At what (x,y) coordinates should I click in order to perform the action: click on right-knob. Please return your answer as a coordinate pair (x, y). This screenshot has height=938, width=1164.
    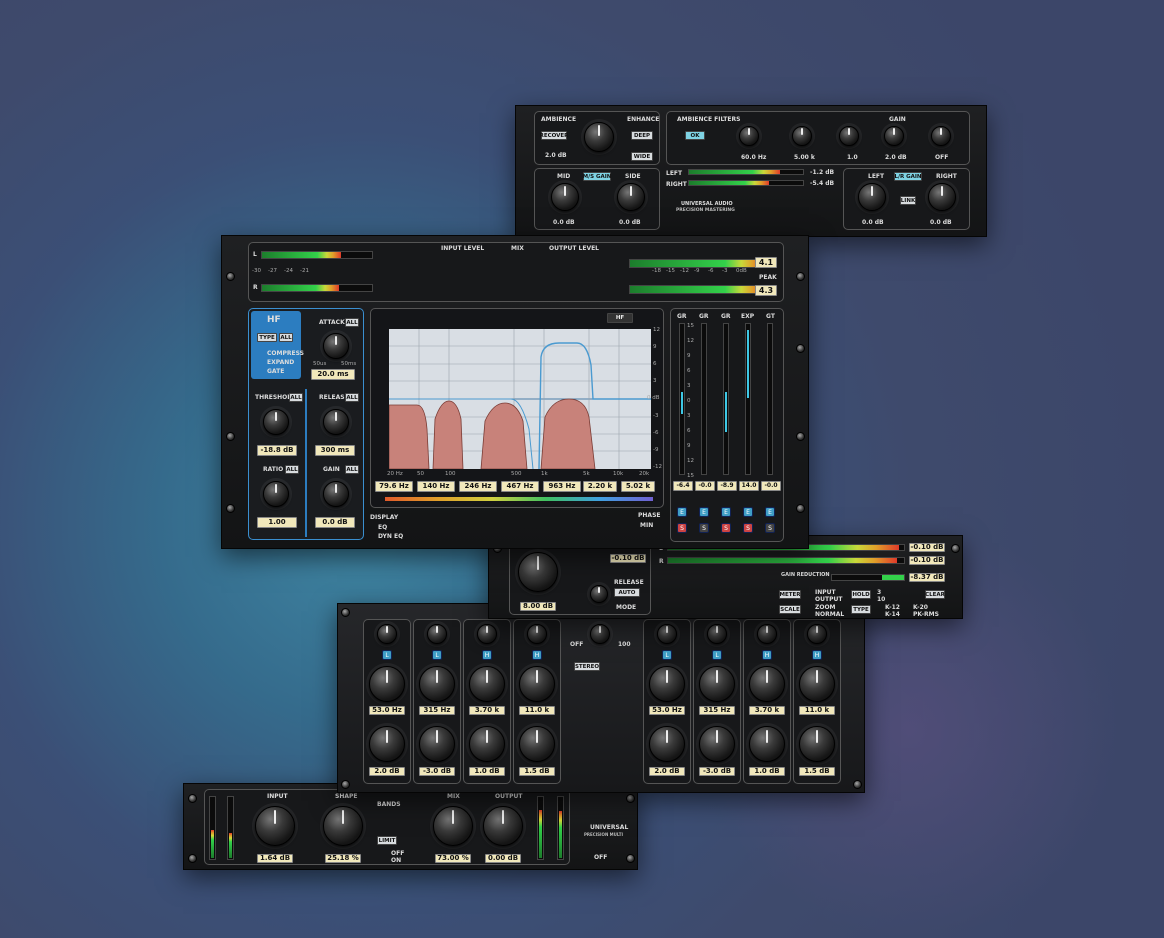
    Looking at the image, I should click on (942, 197).